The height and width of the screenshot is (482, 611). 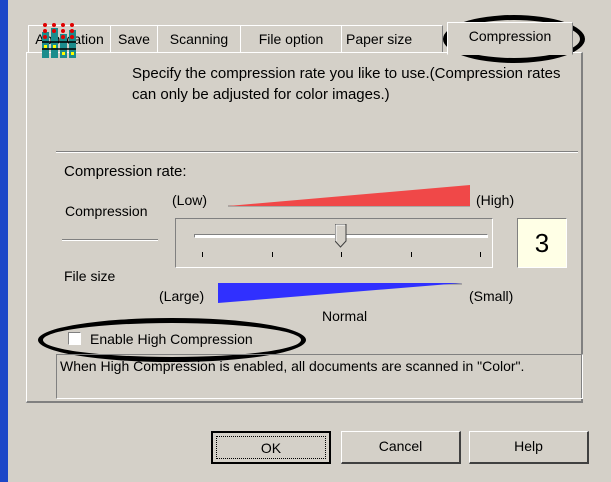 What do you see at coordinates (106, 211) in the screenshot?
I see `compression-label: Compression` at bounding box center [106, 211].